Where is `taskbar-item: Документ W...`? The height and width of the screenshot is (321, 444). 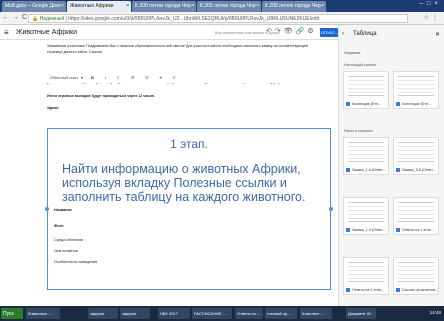
taskbar-item: Документ W... is located at coordinates (361, 313).